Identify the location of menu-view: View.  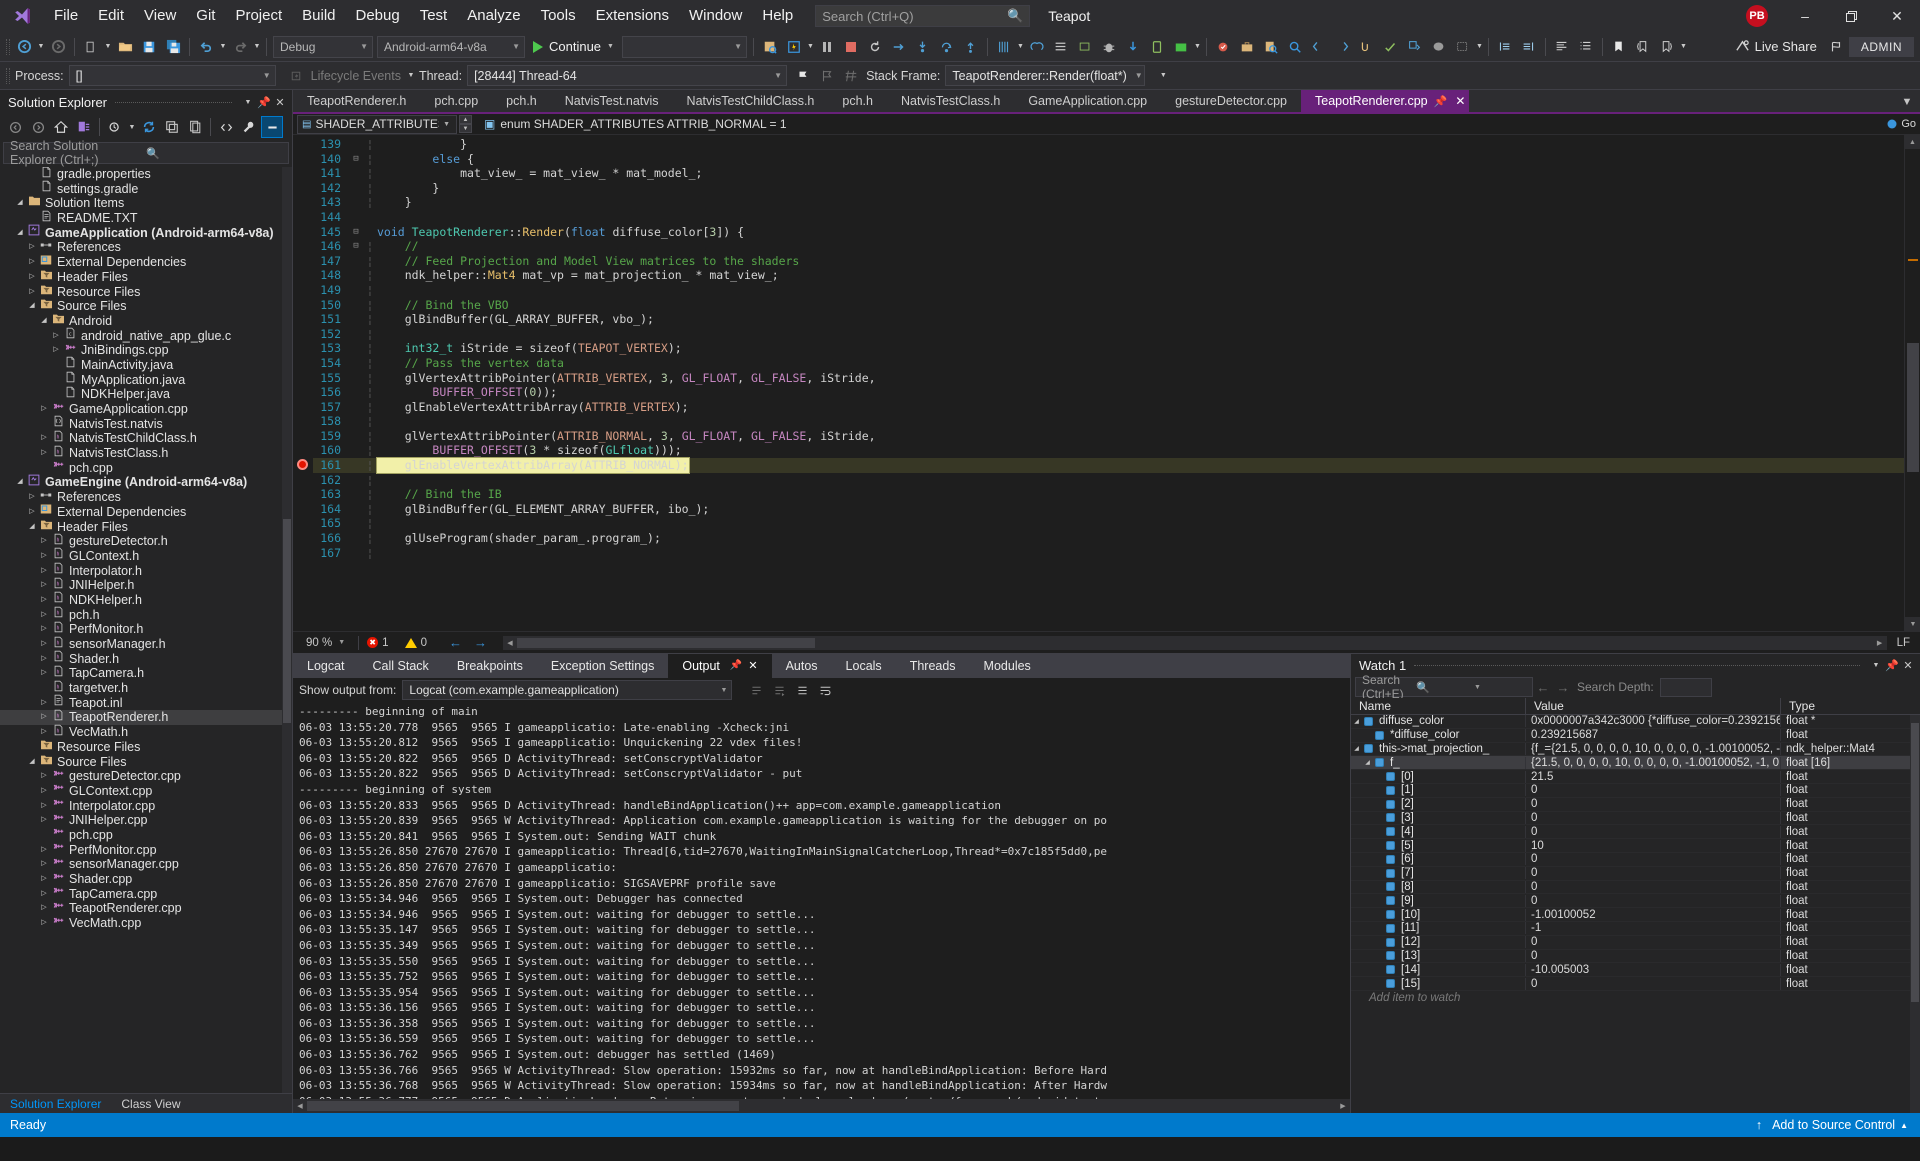
(160, 16).